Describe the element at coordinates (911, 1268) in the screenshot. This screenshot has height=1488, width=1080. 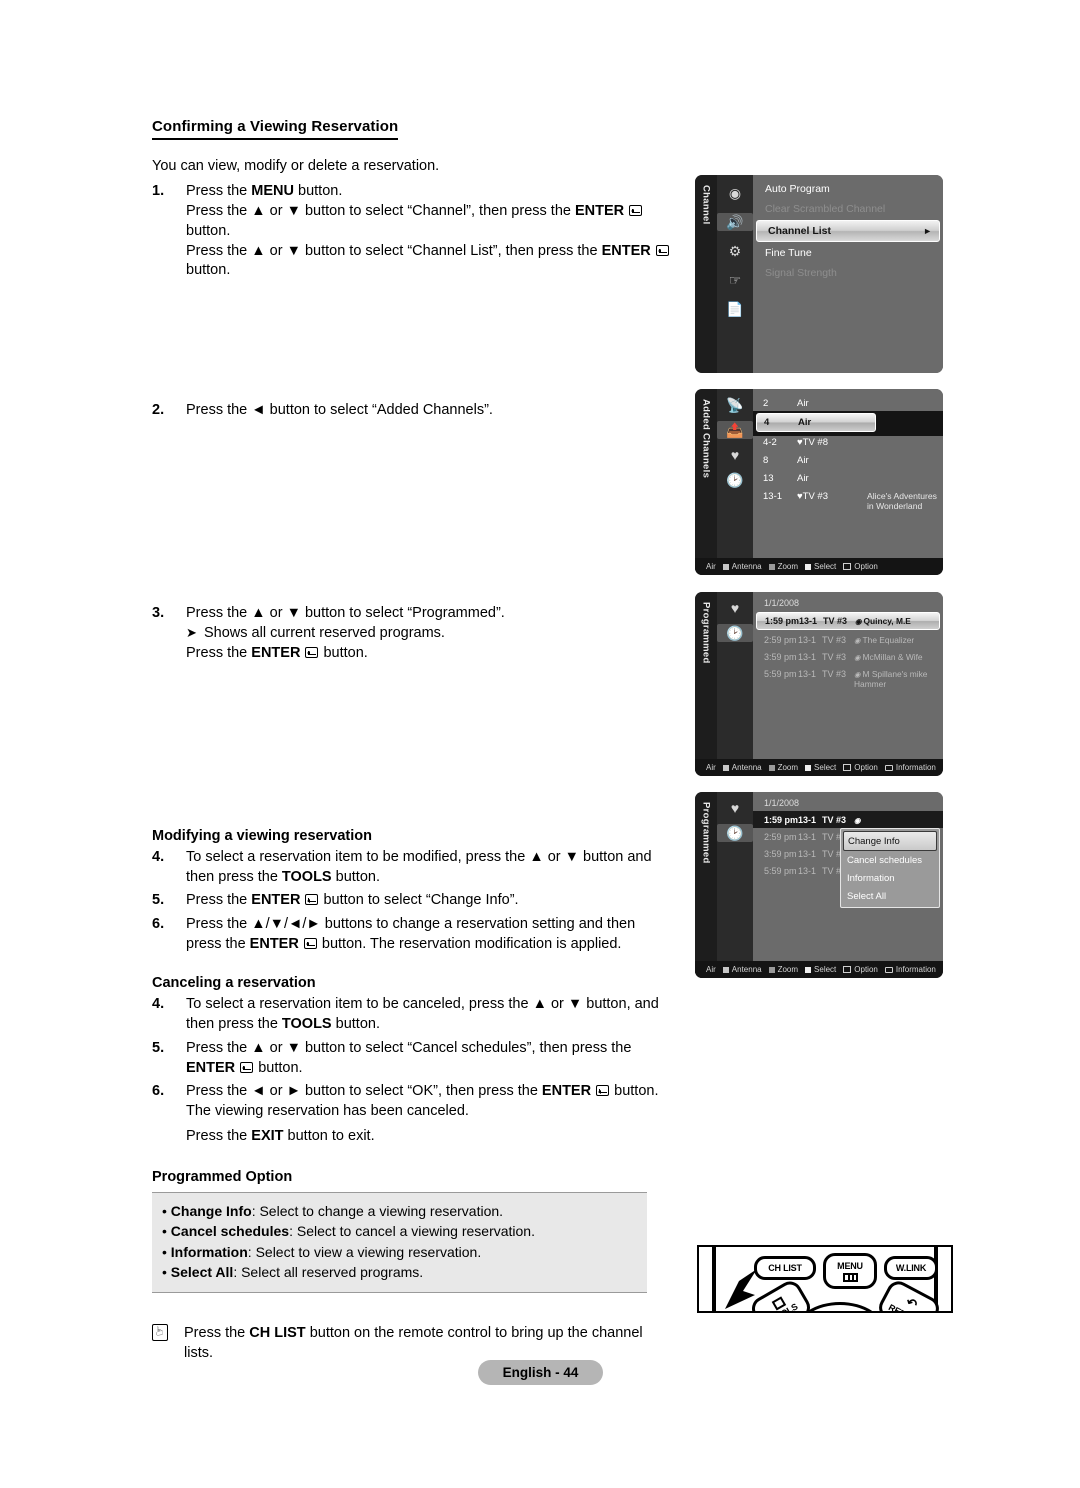
I see `wlink-button: W.LINK` at that location.